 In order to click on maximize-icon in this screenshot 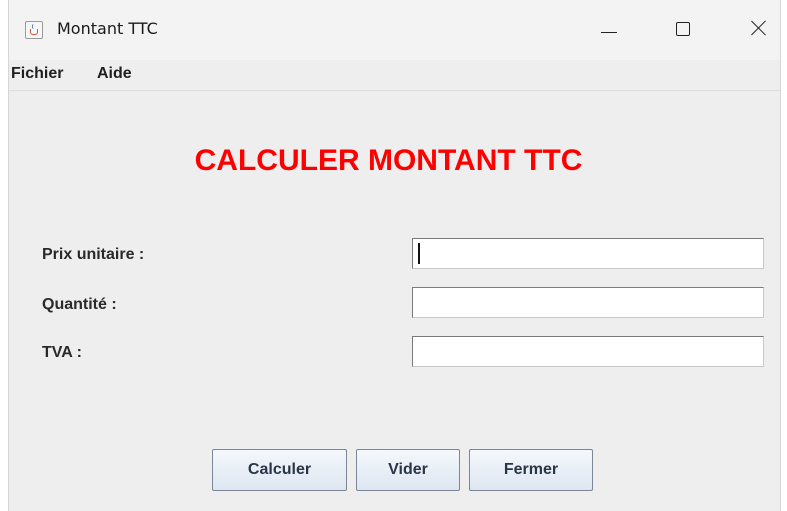, I will do `click(683, 29)`.